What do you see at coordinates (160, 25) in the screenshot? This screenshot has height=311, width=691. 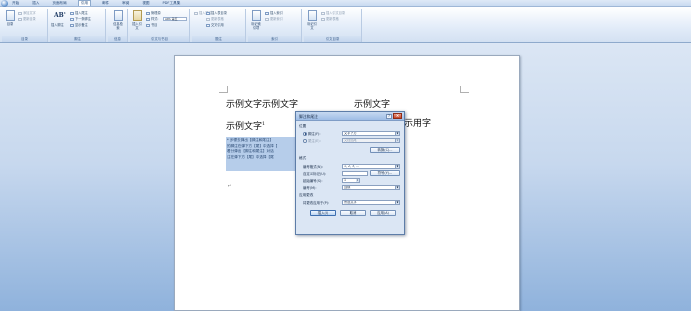 I see `citation-group: 插入引文 管理源 样式: APA 第五 书目 引文与书目` at bounding box center [160, 25].